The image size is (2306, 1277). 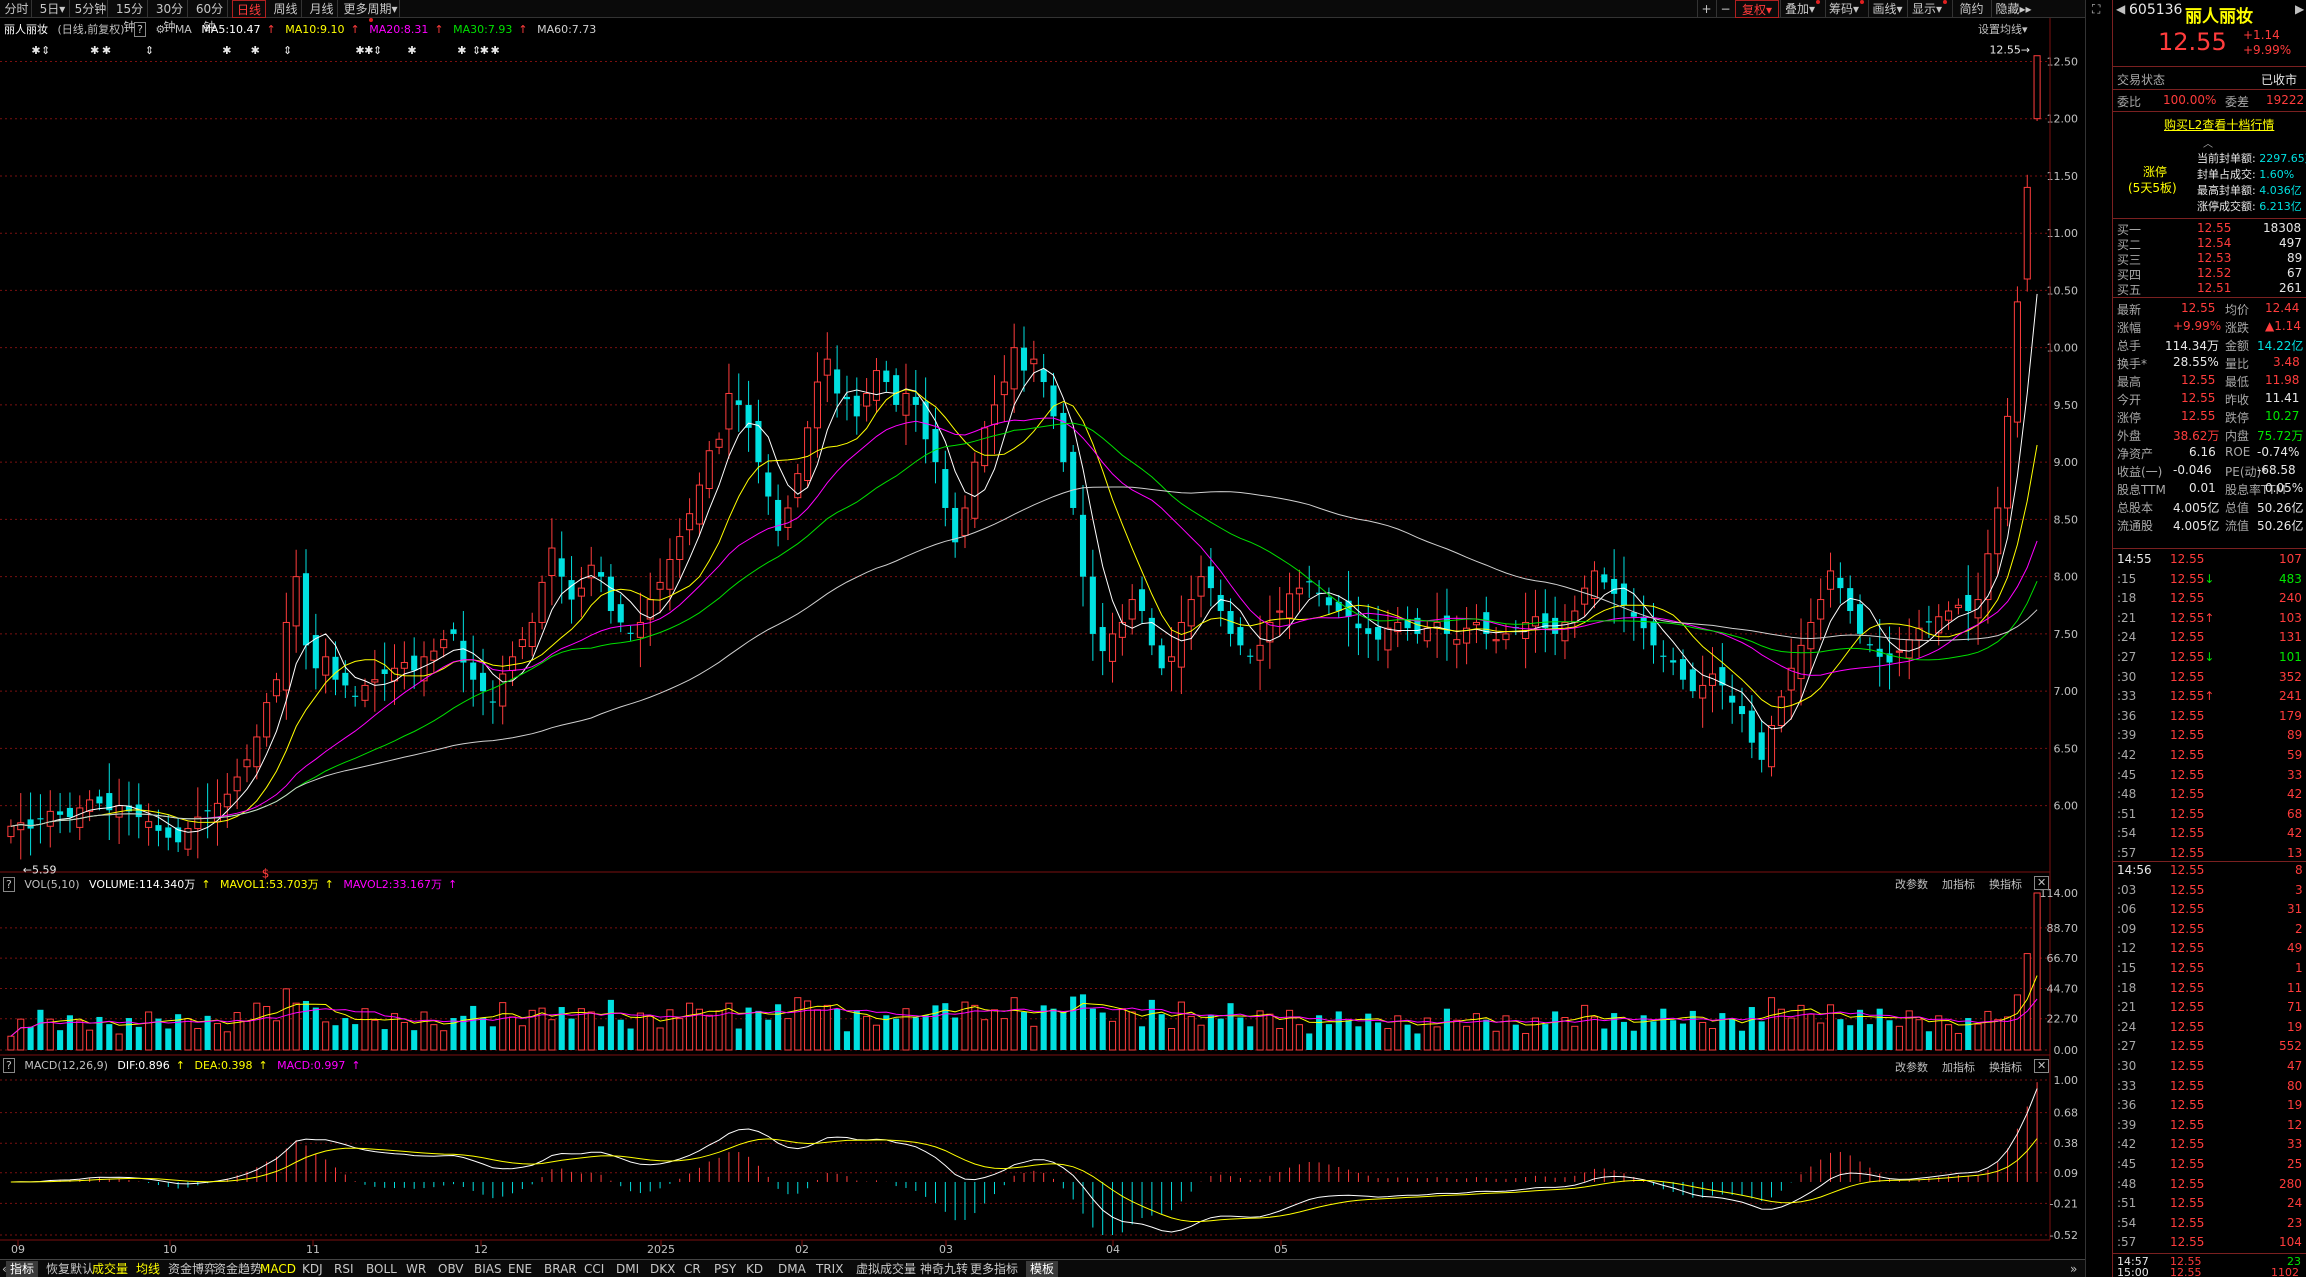 I want to click on indicator-tab-11: OBV, so click(x=451, y=1269).